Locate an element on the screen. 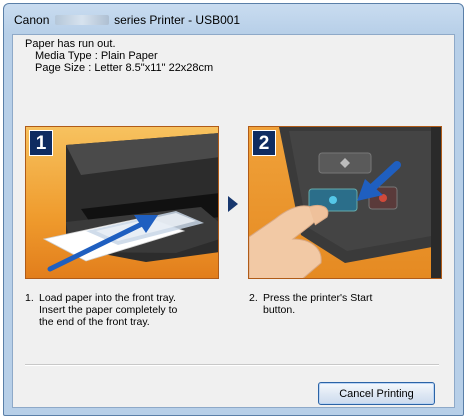 The height and width of the screenshot is (419, 467). window-title: Canon series Printer - USB001 is located at coordinates (127, 20).